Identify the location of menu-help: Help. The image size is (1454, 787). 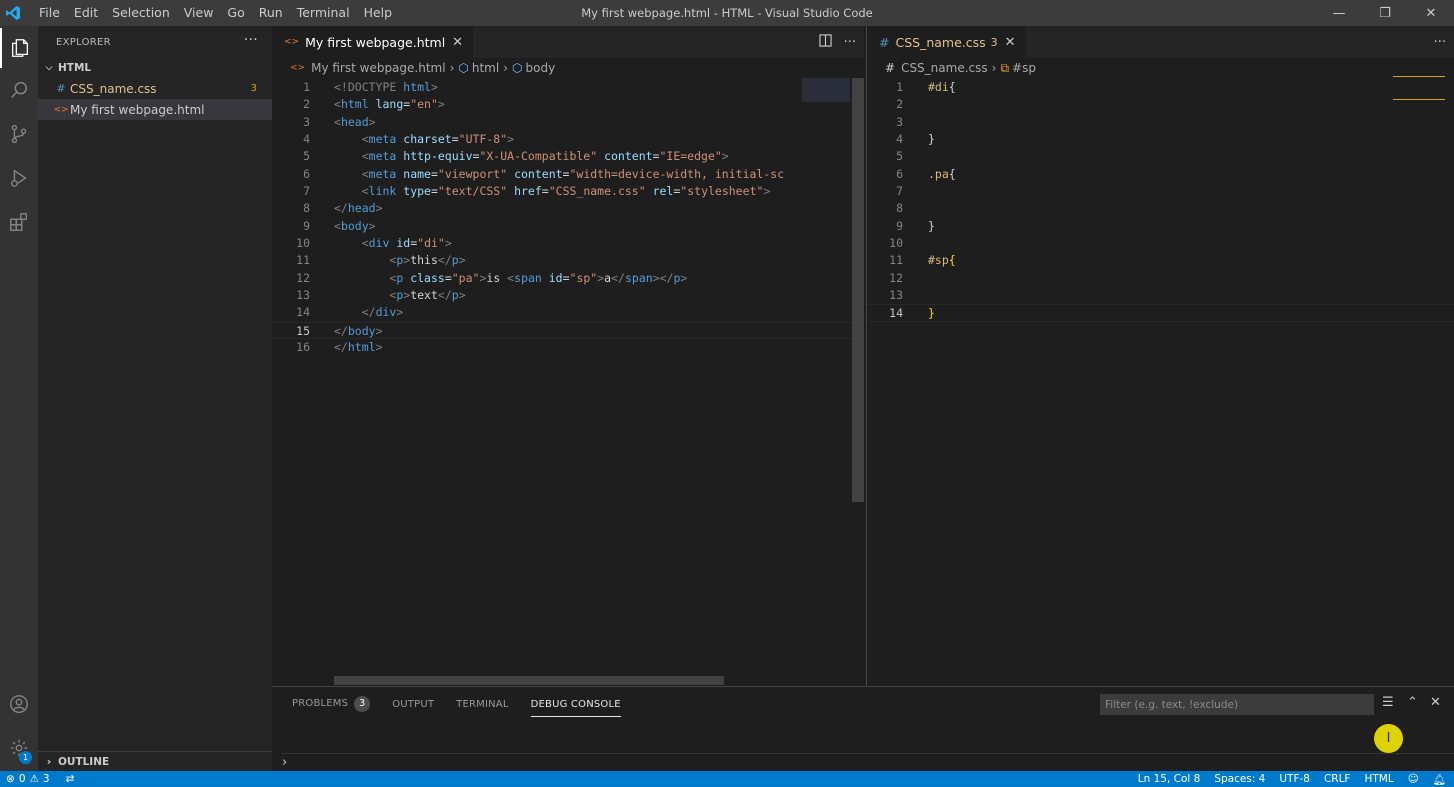
(378, 13).